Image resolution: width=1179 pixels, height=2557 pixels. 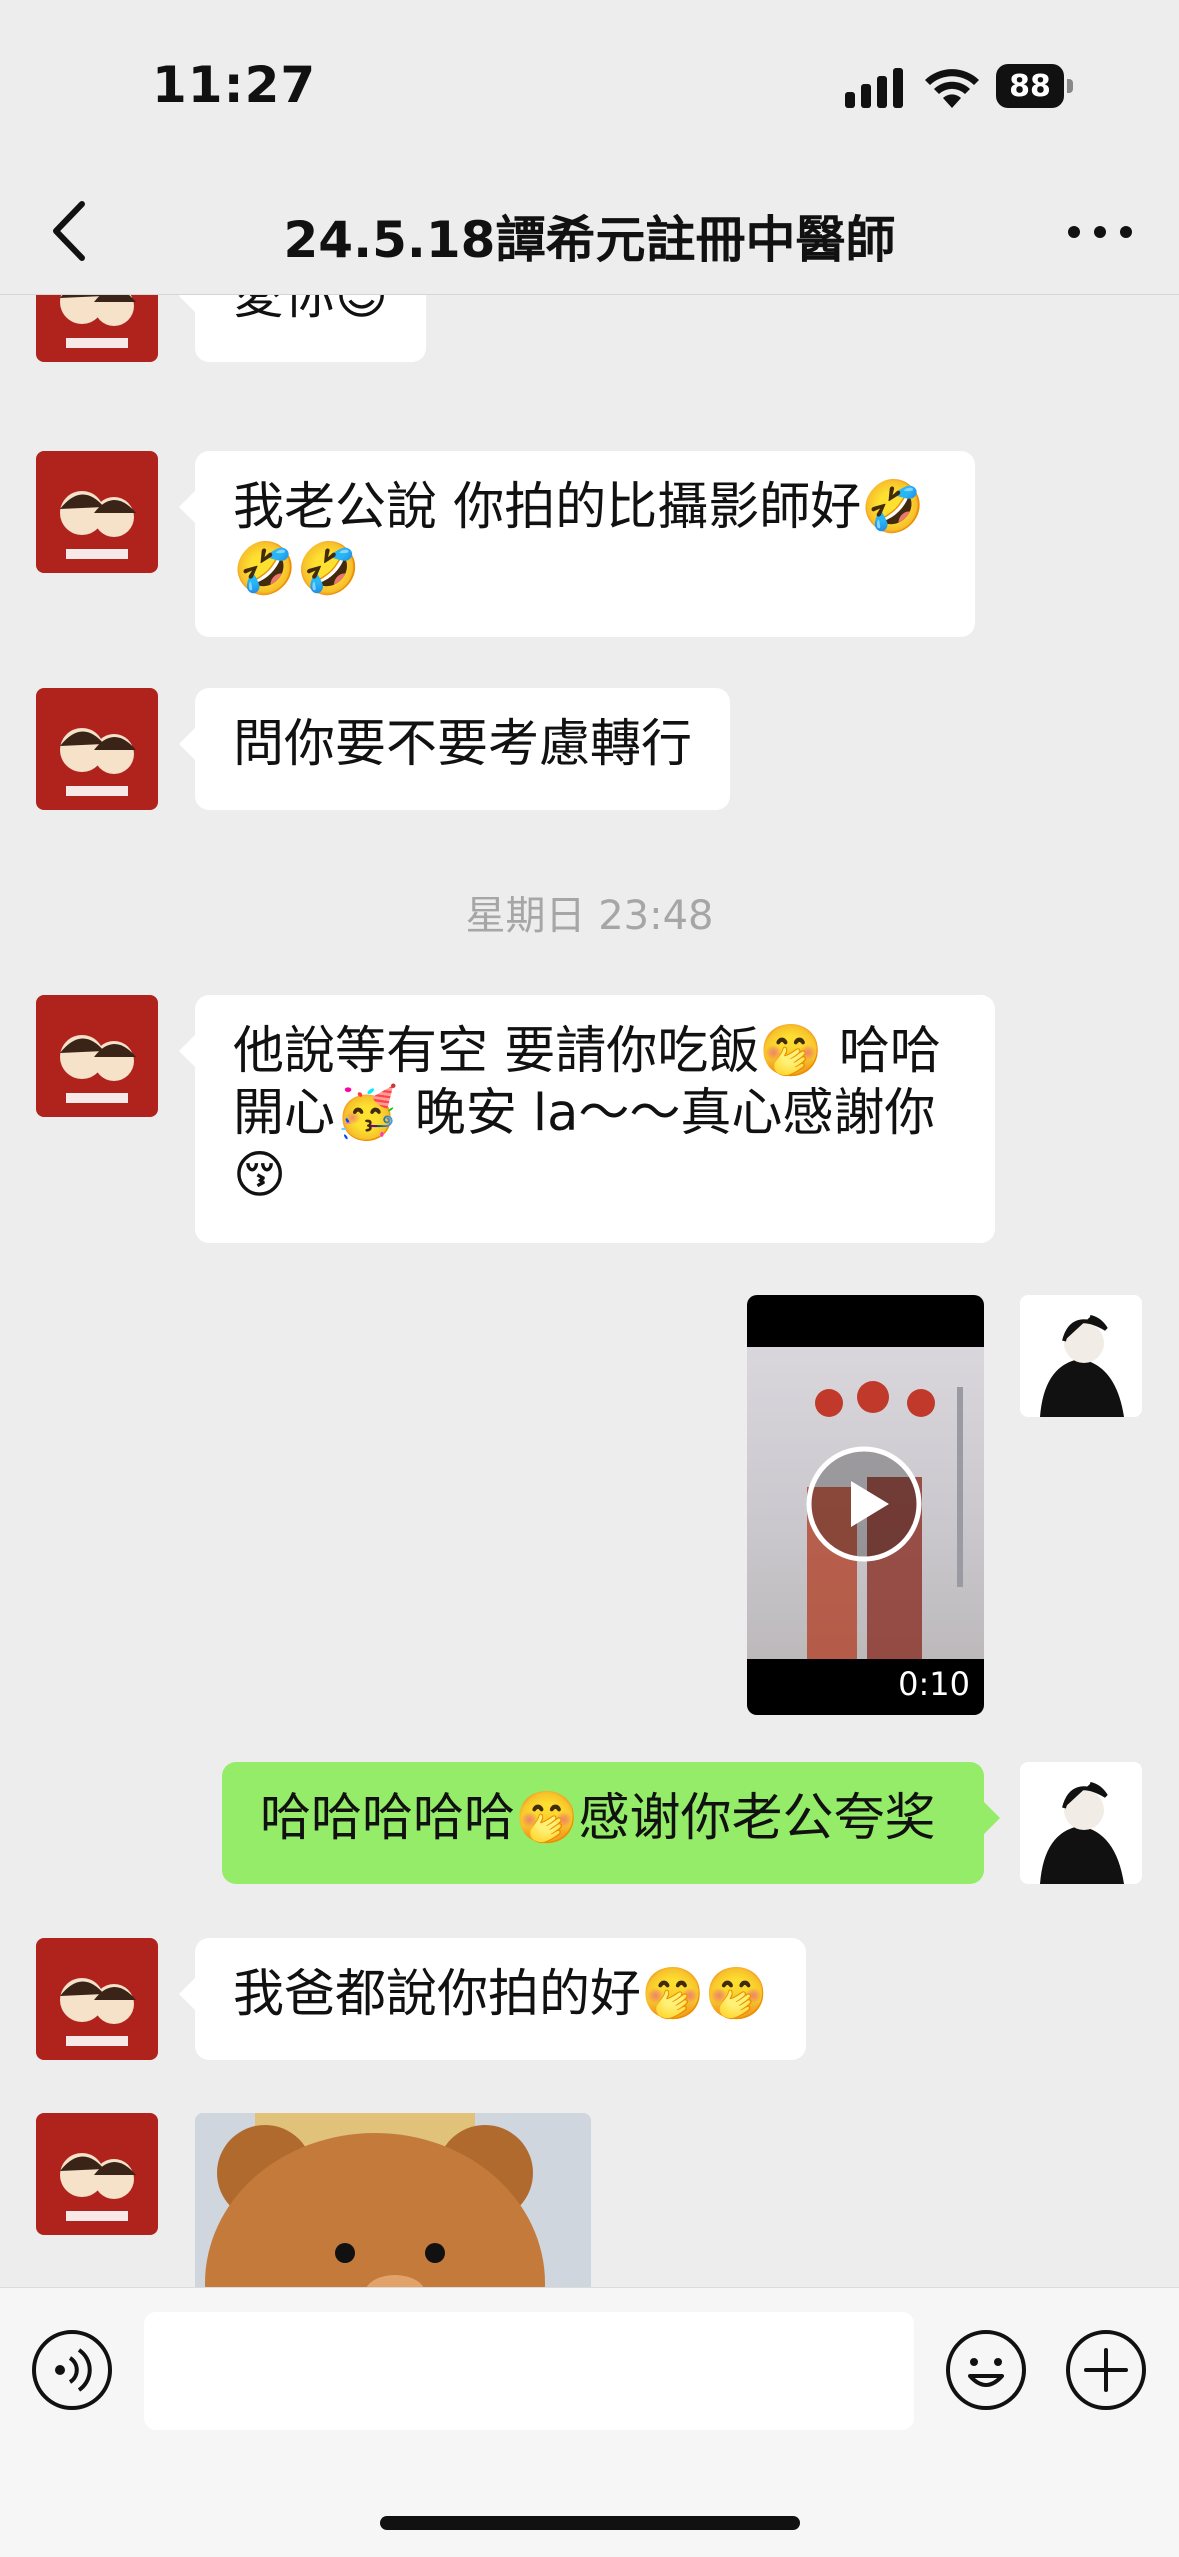 What do you see at coordinates (393, 2200) in the screenshot?
I see `image-message` at bounding box center [393, 2200].